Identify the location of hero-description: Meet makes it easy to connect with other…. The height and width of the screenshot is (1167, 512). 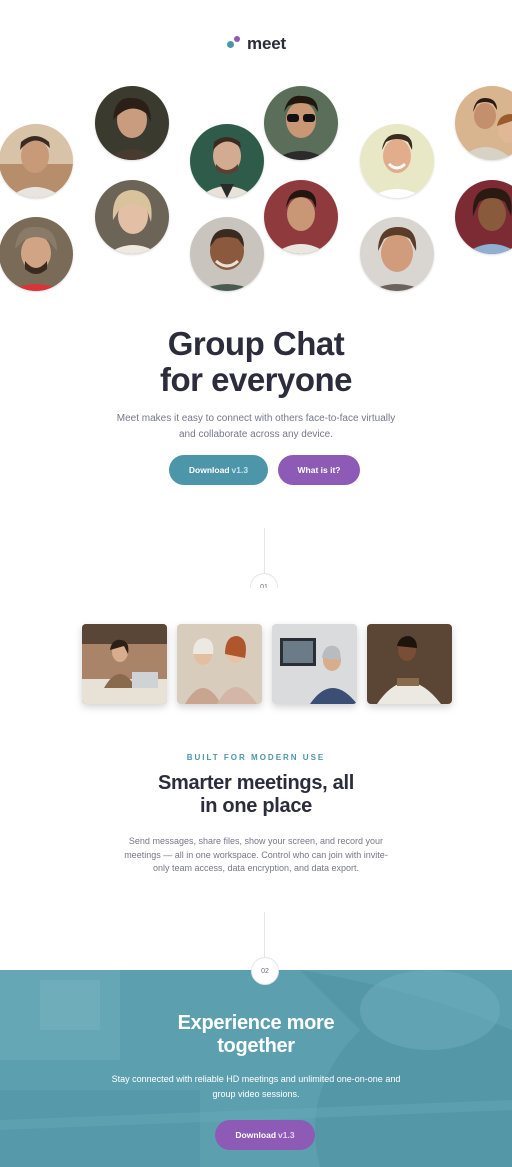
(256, 426).